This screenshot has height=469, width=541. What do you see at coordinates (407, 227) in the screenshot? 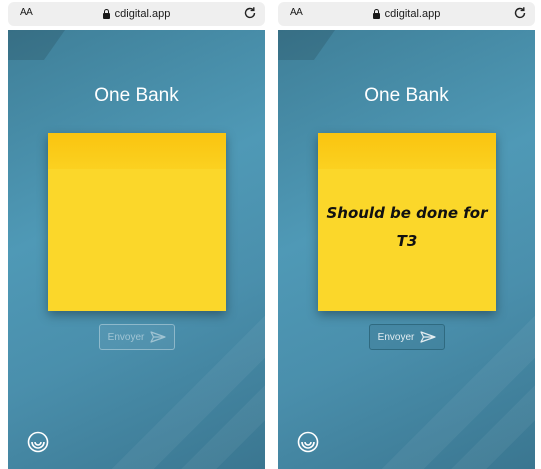
I see `sticky-note-text: Should be done for T3` at bounding box center [407, 227].